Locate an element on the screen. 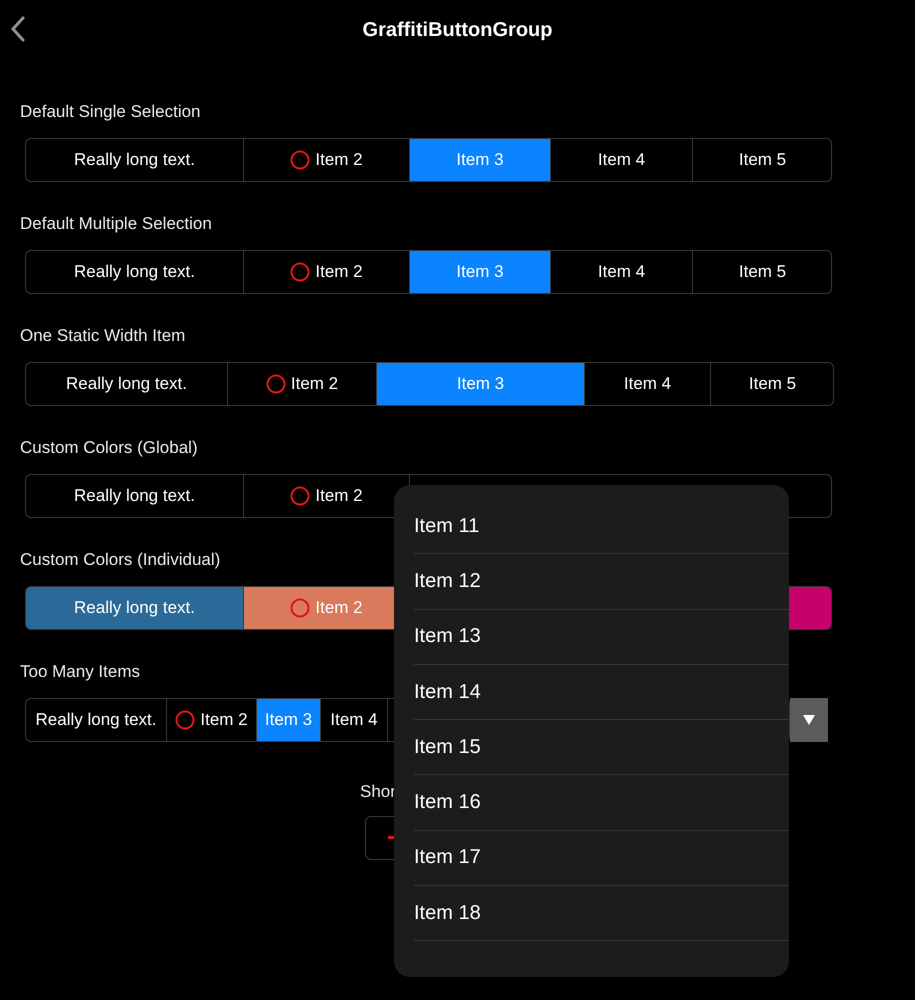 The width and height of the screenshot is (915, 1000). dropdown-button is located at coordinates (809, 720).